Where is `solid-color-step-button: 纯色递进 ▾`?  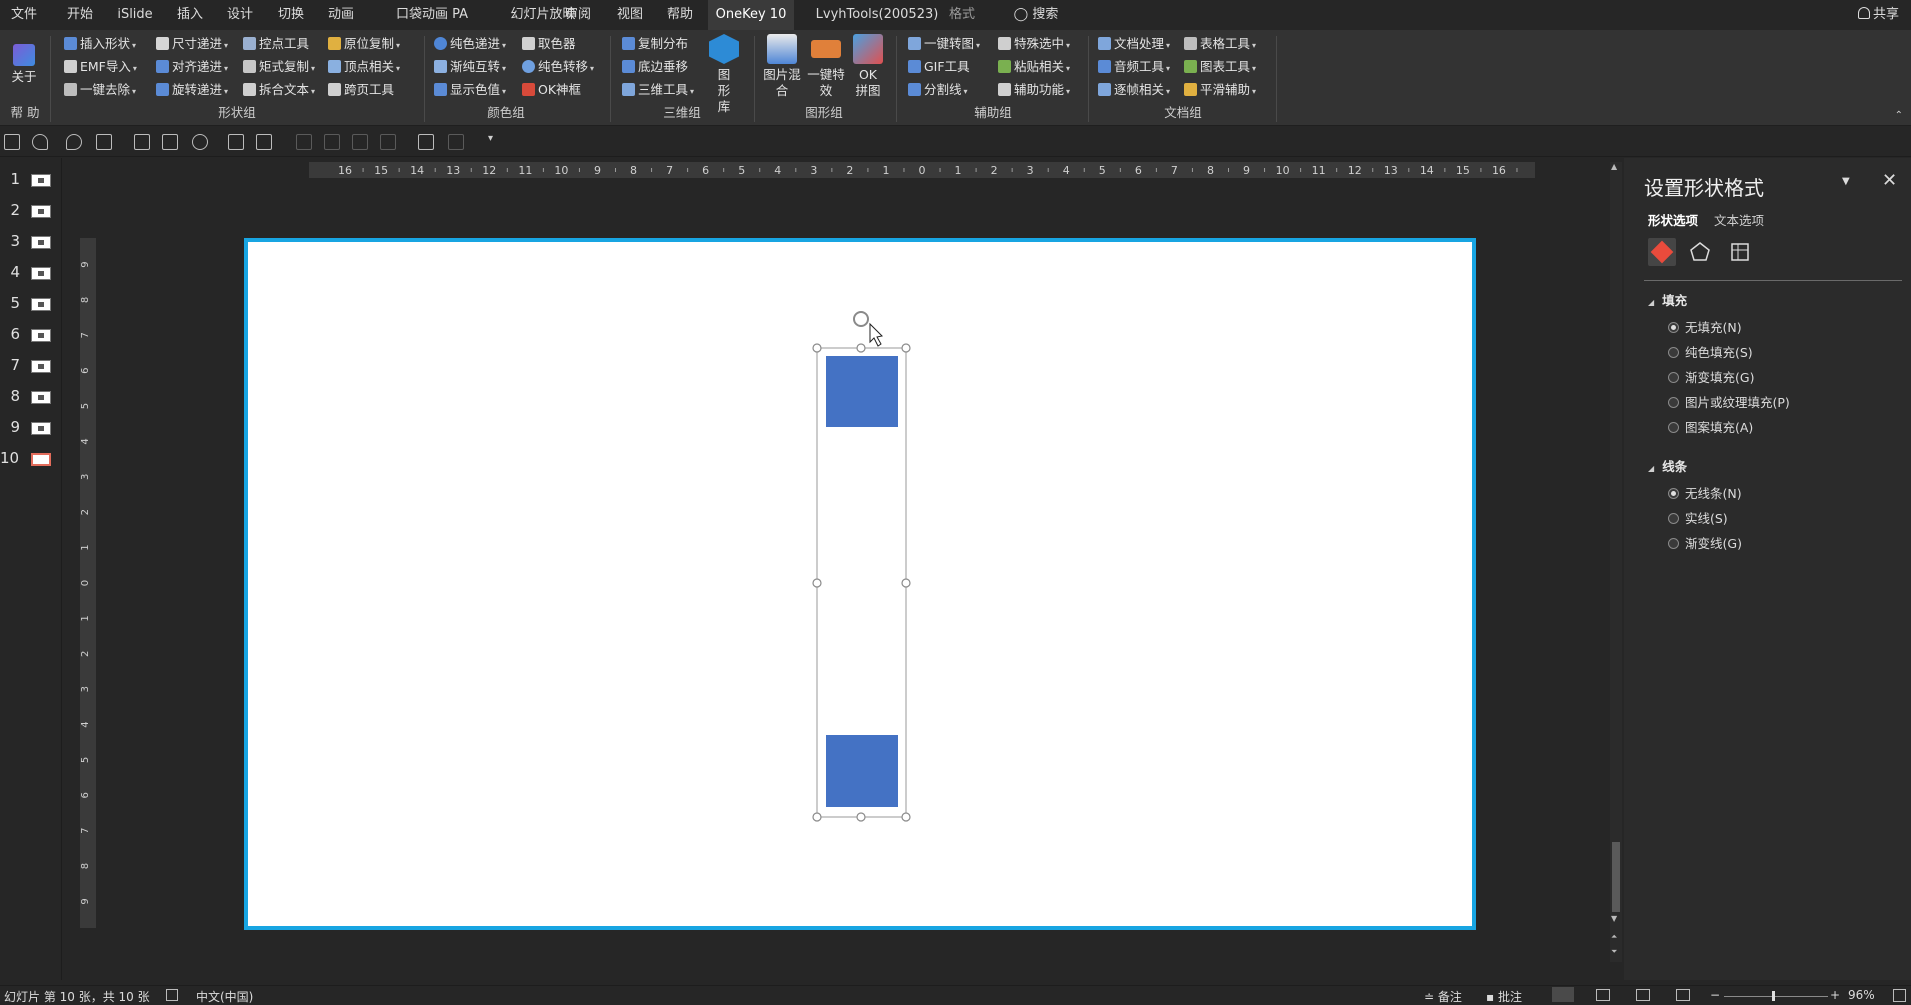 solid-color-step-button: 纯色递进 ▾ is located at coordinates (470, 44).